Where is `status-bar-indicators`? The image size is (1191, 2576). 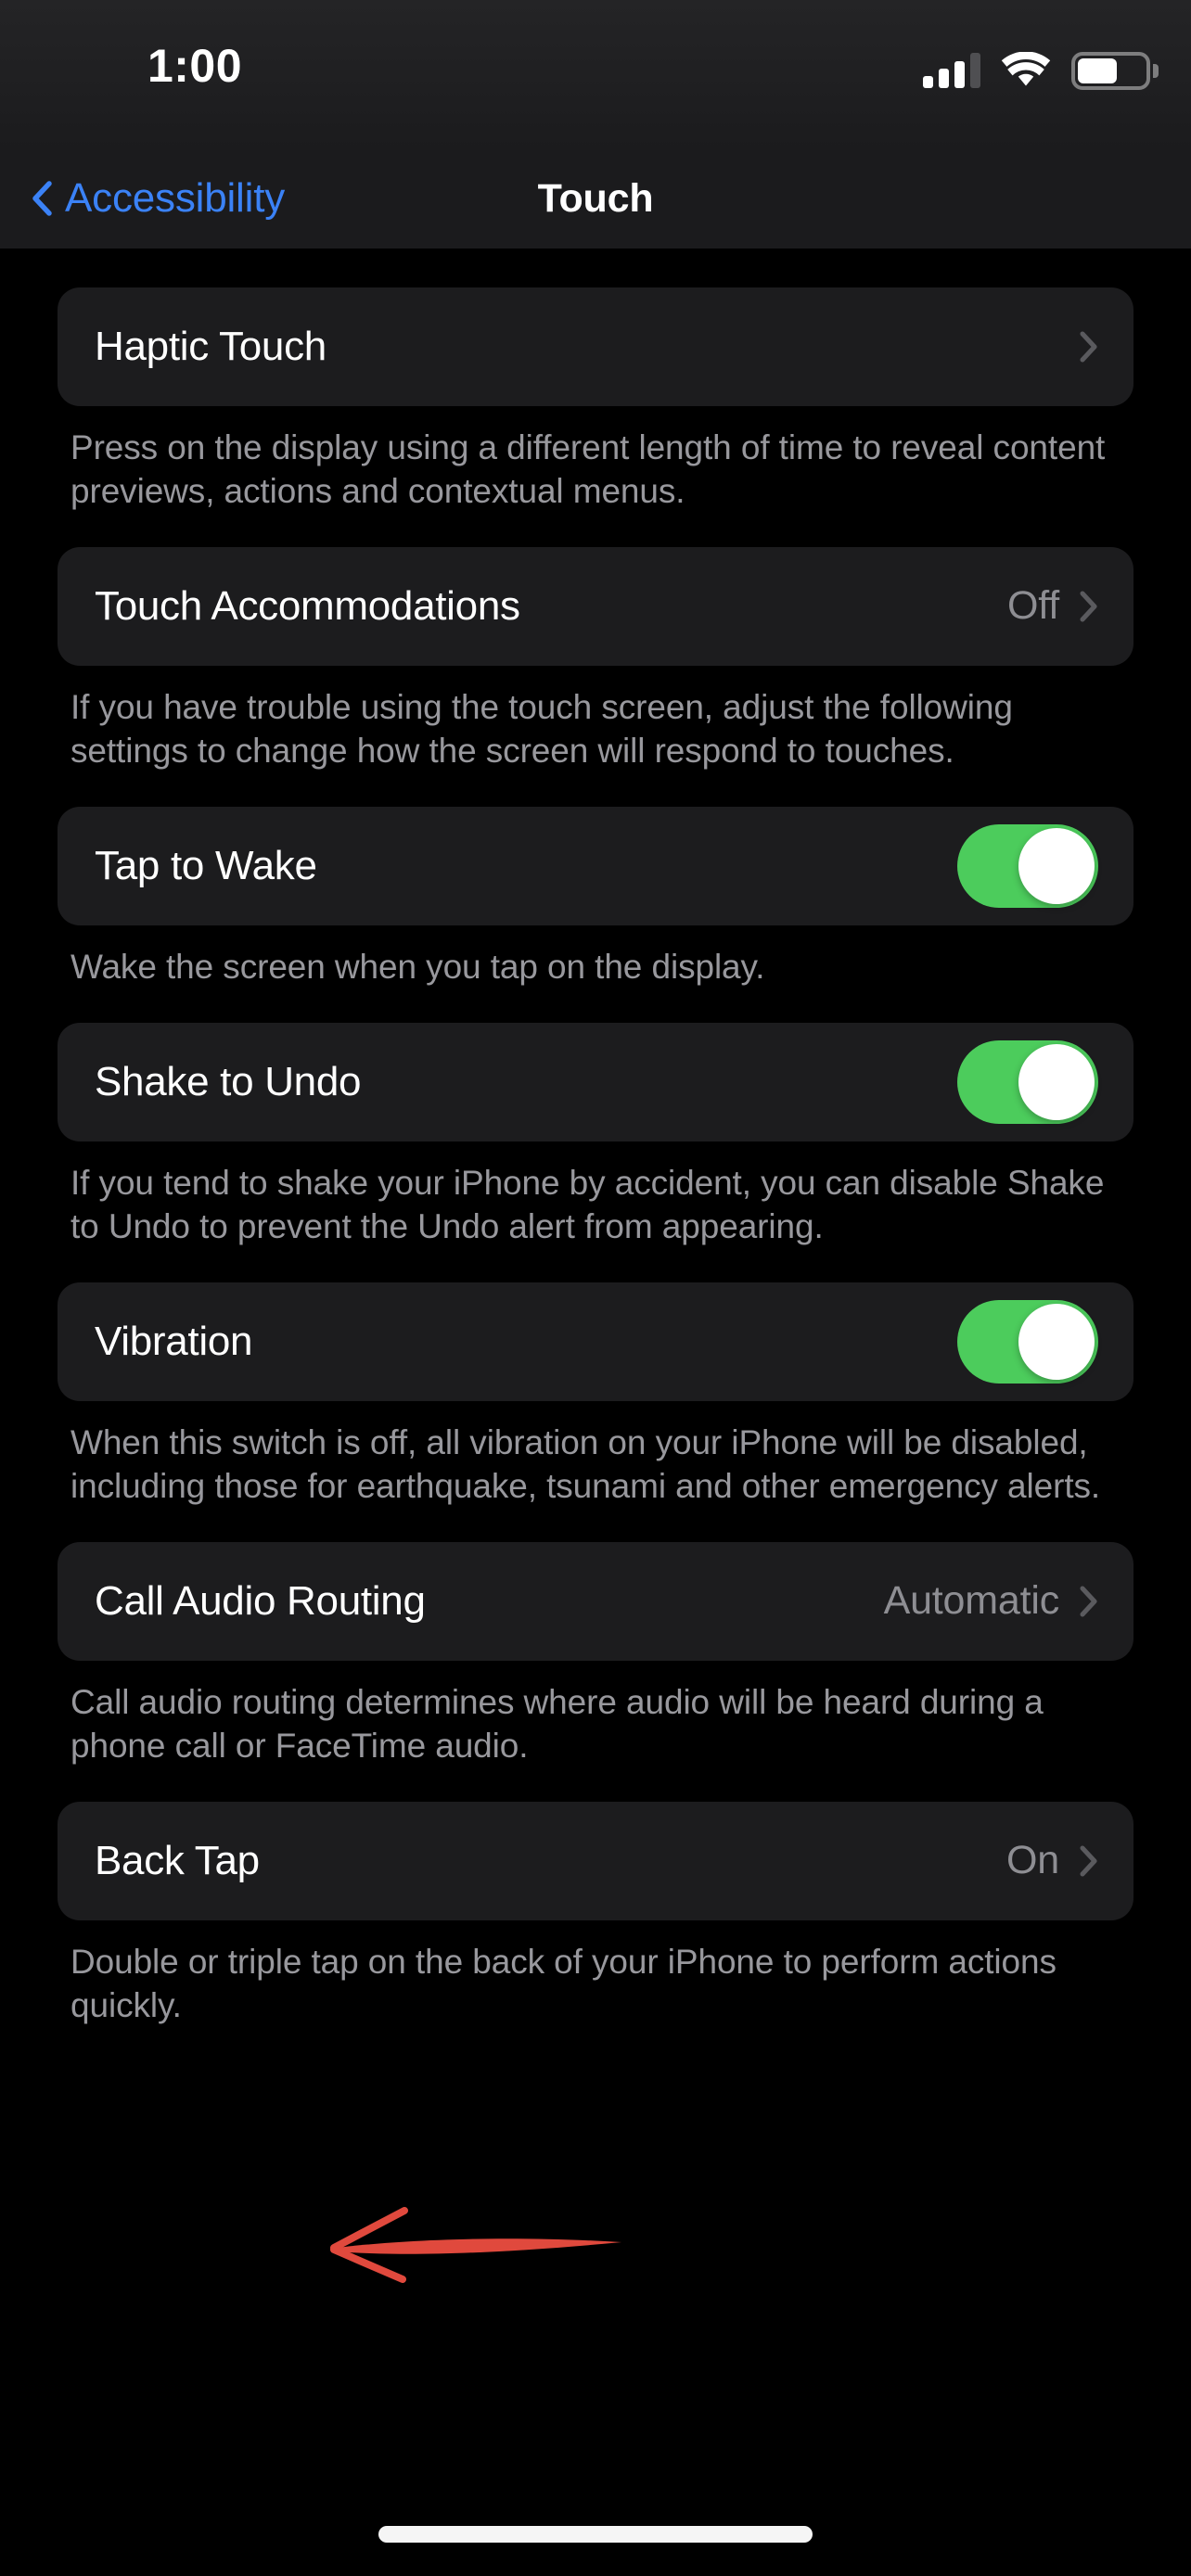 status-bar-indicators is located at coordinates (1041, 71).